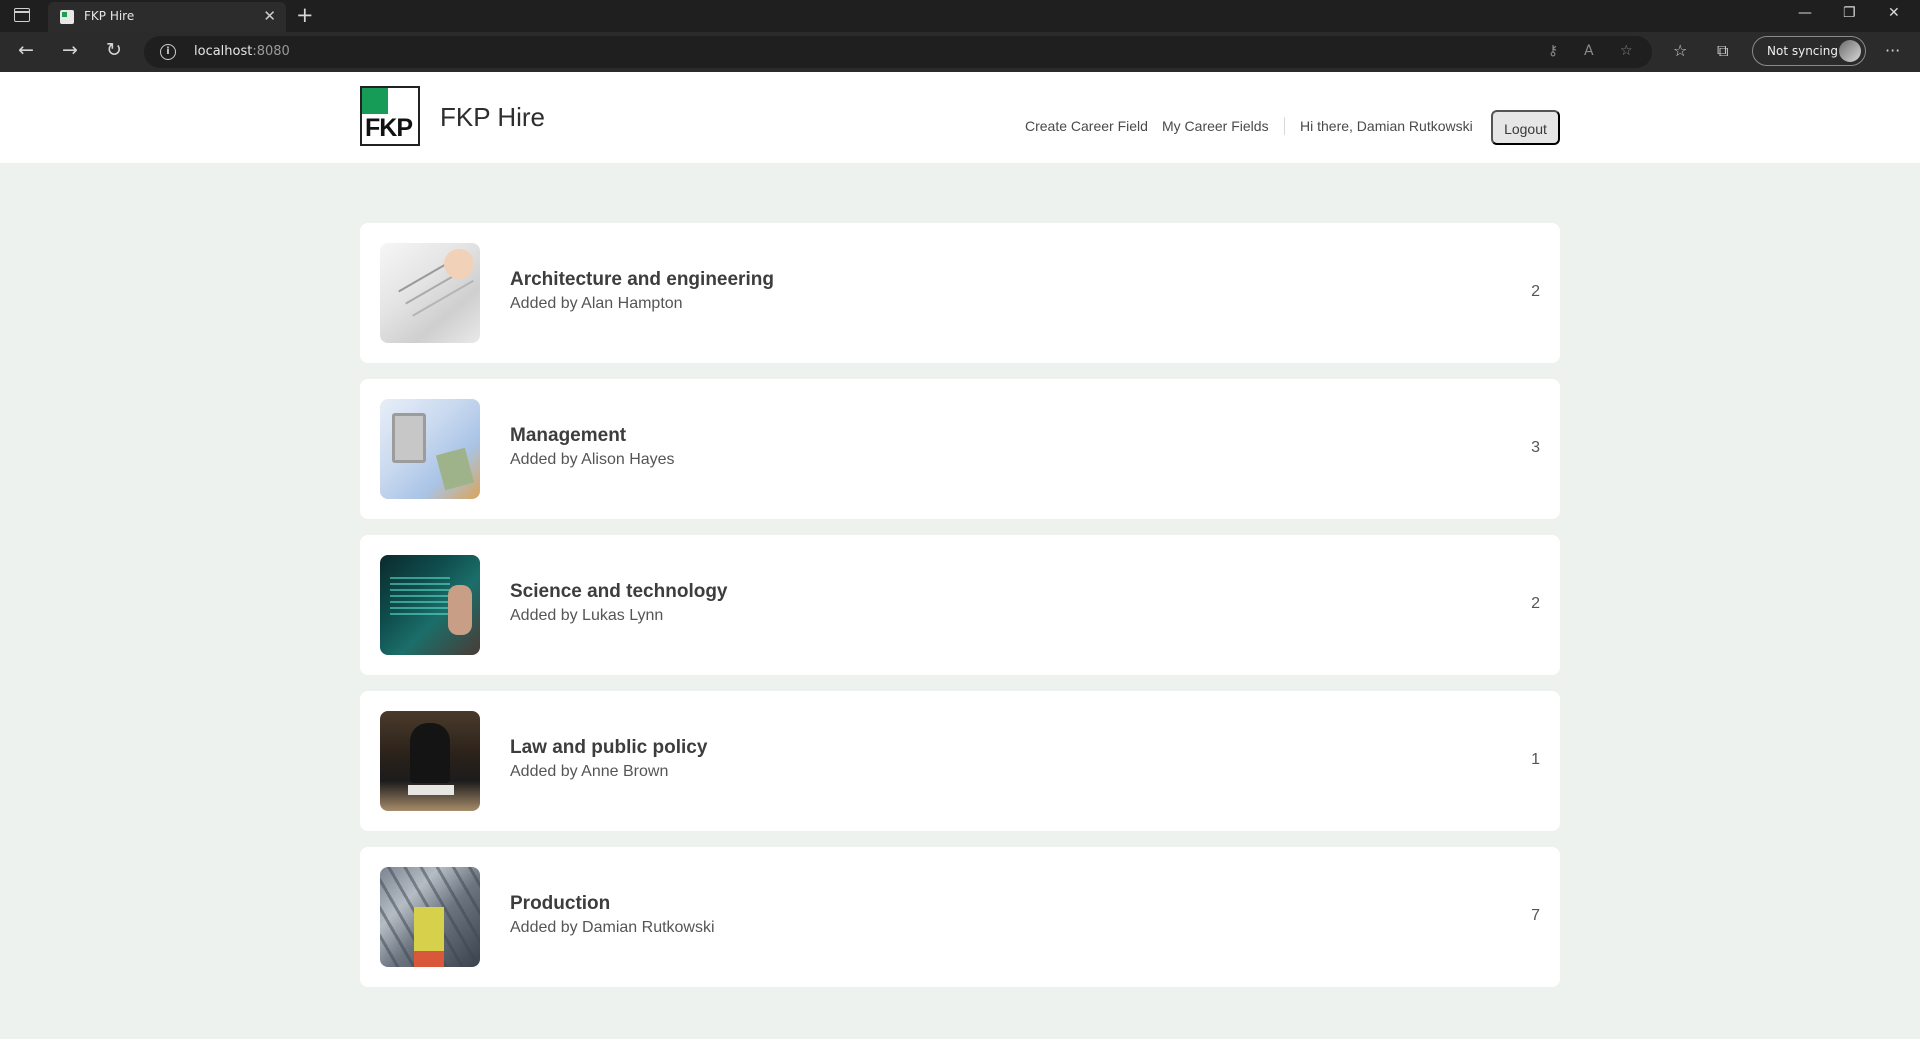  I want to click on career-field-count: 3, so click(1535, 447).